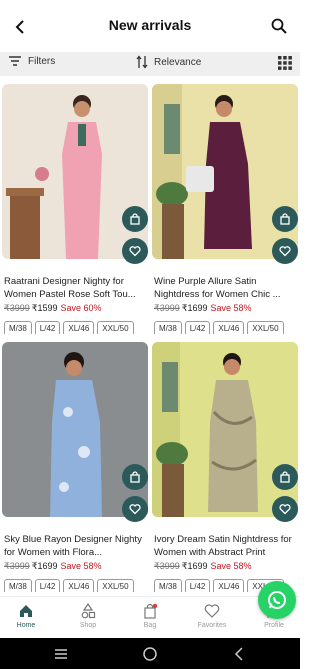 The width and height of the screenshot is (320, 669). I want to click on nav-label: Bag, so click(150, 625).